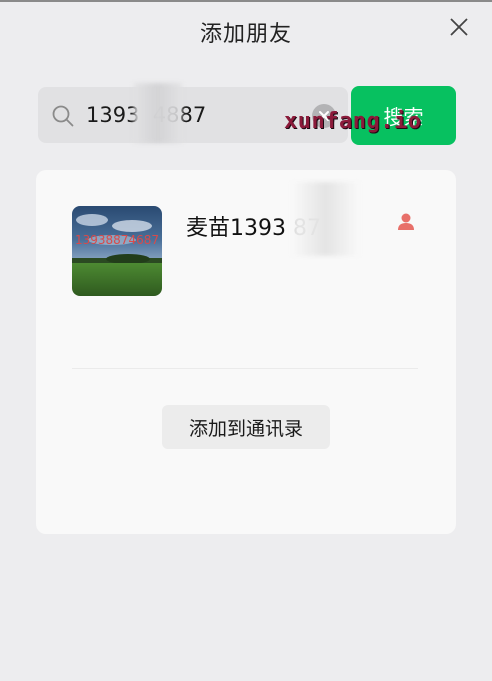  I want to click on dialog-title: 添加朋友, so click(245, 34).